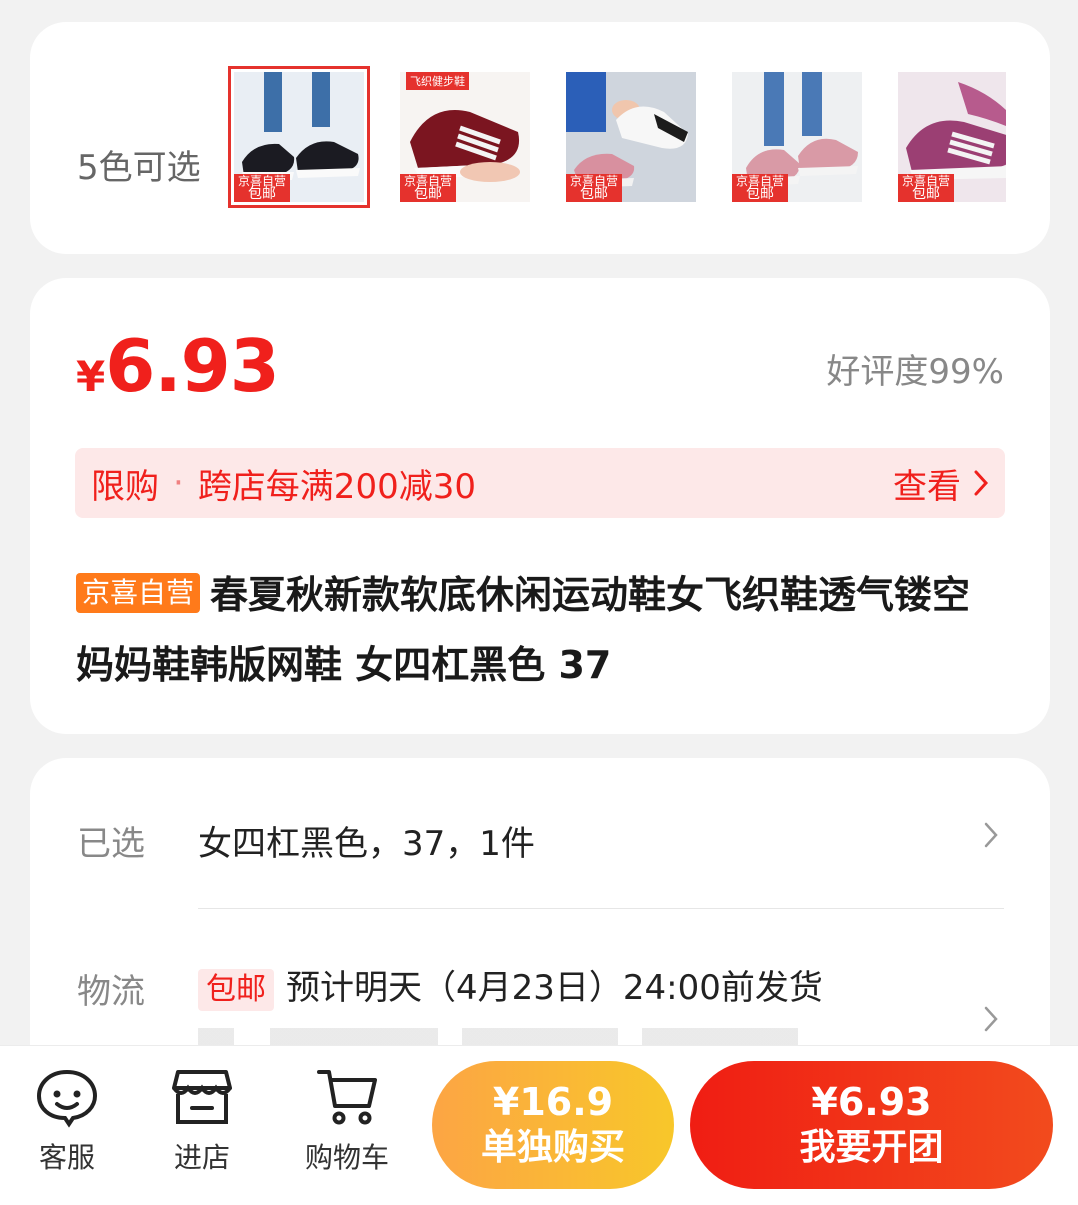 The image size is (1078, 1205). What do you see at coordinates (797, 137) in the screenshot?
I see `color-thumb-pink: 京喜自营 包邮` at bounding box center [797, 137].